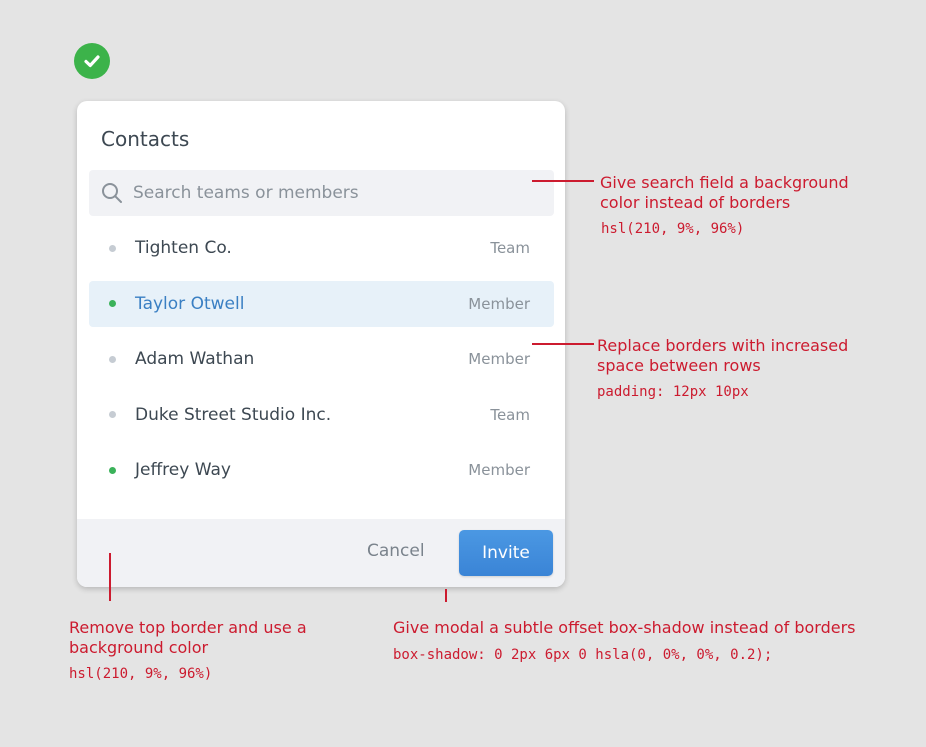 The image size is (926, 747). I want to click on search-field, so click(321, 193).